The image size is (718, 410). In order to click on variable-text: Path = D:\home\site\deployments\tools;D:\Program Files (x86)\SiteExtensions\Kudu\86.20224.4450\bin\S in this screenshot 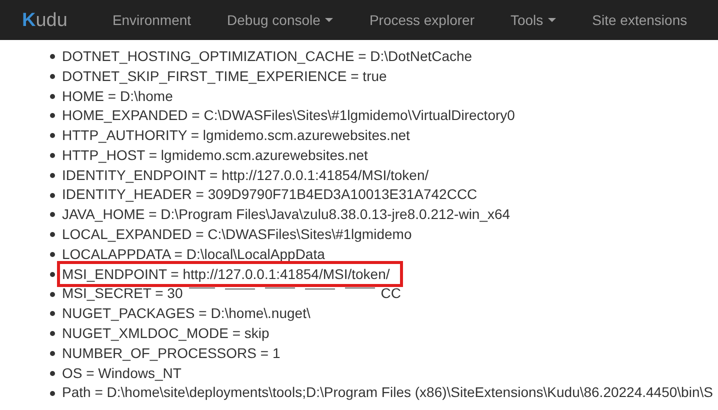, I will do `click(387, 392)`.